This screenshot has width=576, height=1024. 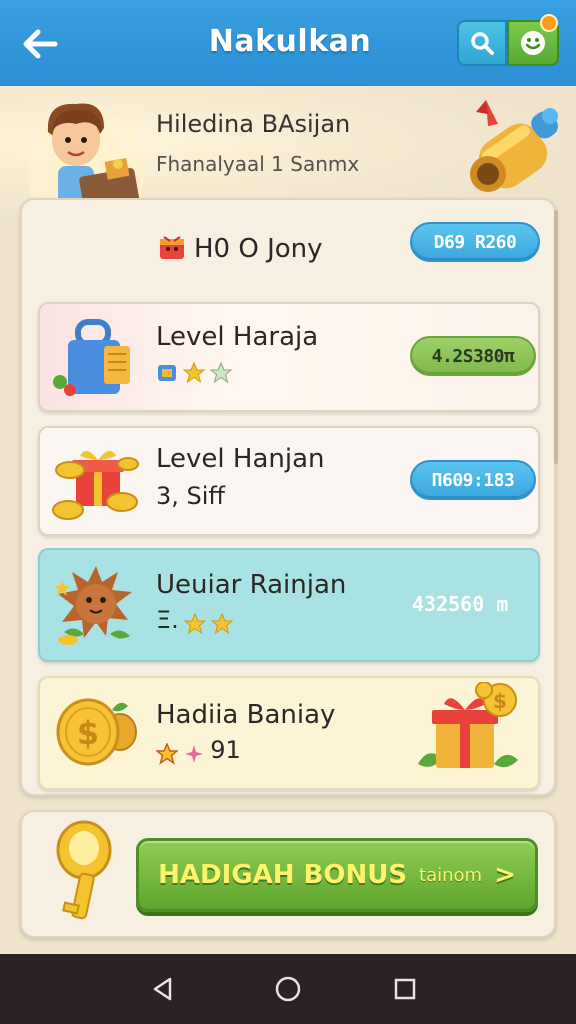 I want to click on card-3-value: 432560 m, so click(x=460, y=604).